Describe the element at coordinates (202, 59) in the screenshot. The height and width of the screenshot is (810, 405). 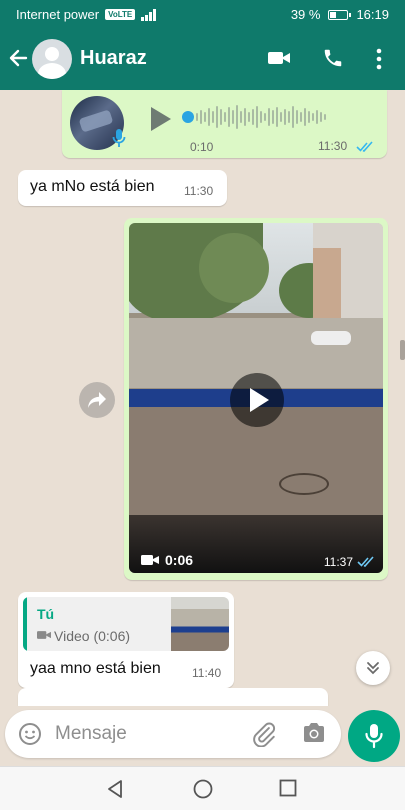
I see `chat-header: Huaraz` at that location.